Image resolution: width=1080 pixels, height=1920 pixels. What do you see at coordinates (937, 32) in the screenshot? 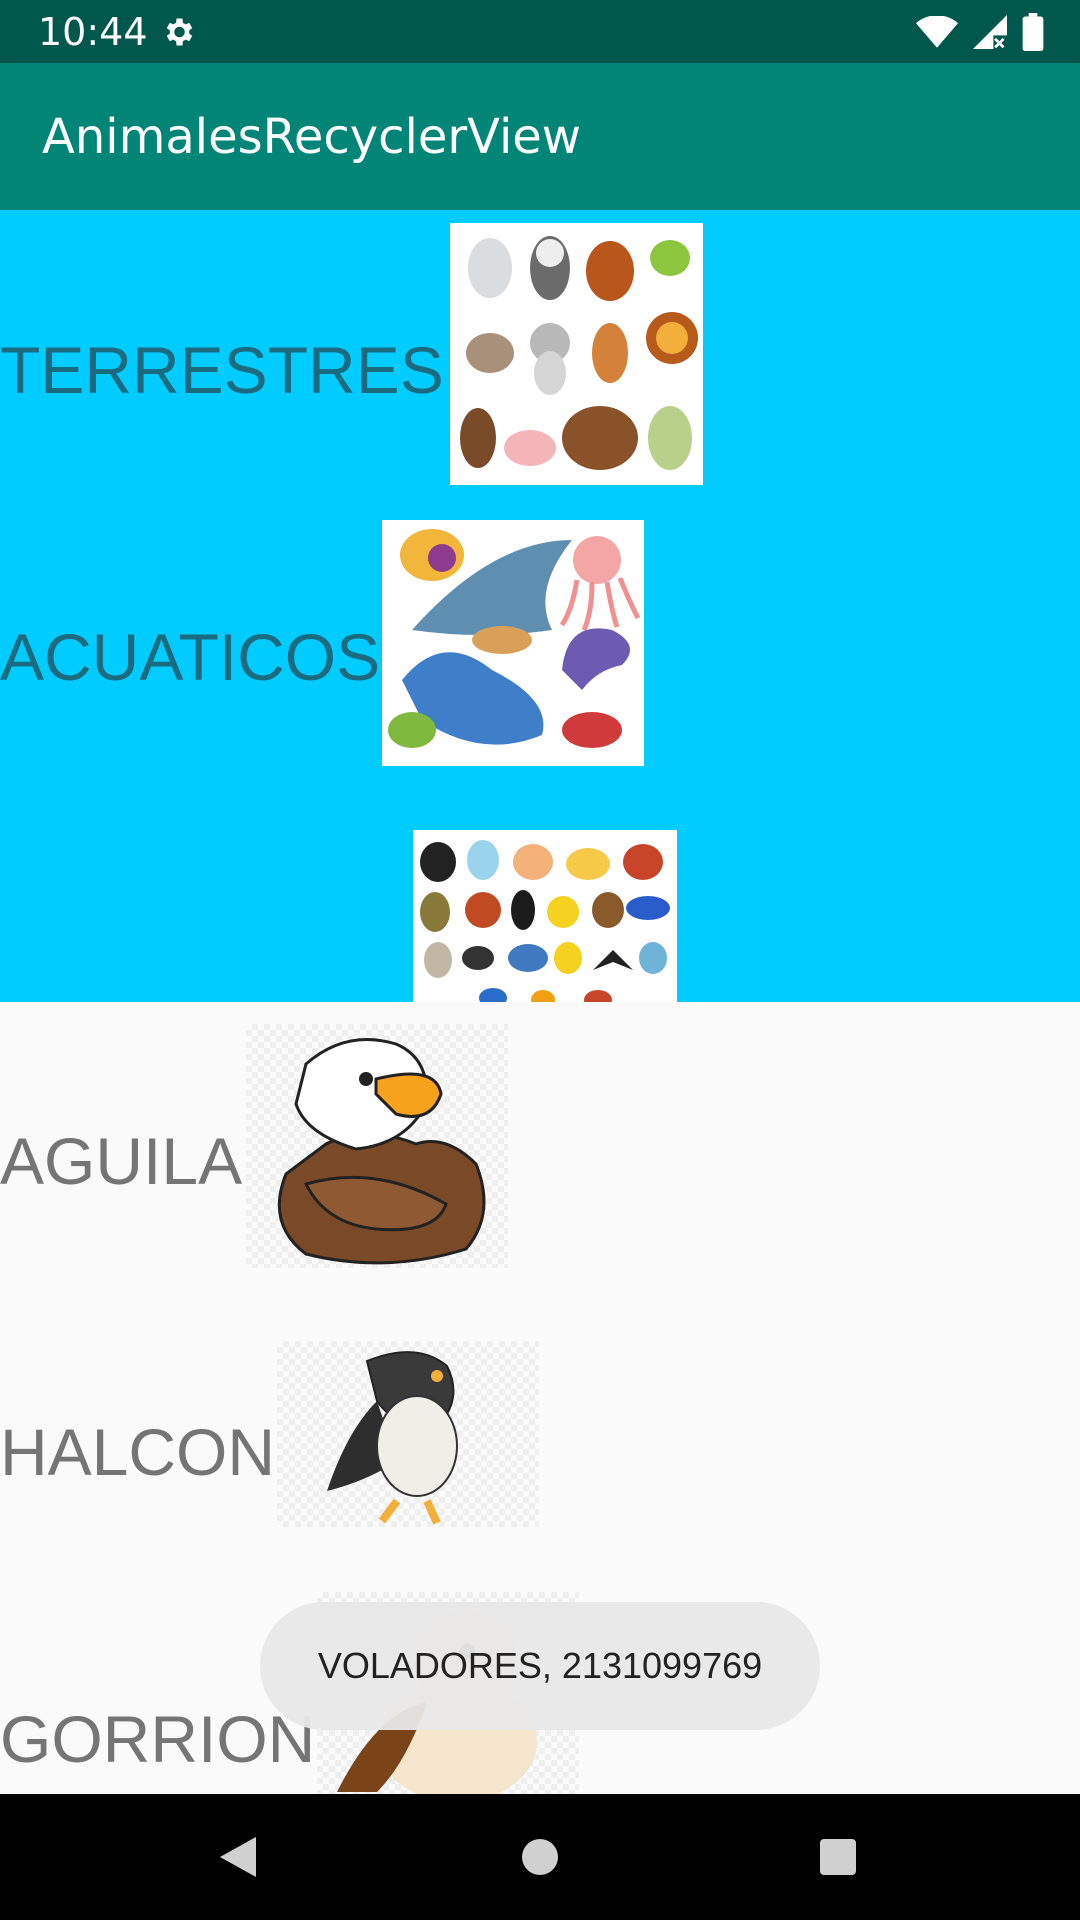
I see `wifi-icon` at bounding box center [937, 32].